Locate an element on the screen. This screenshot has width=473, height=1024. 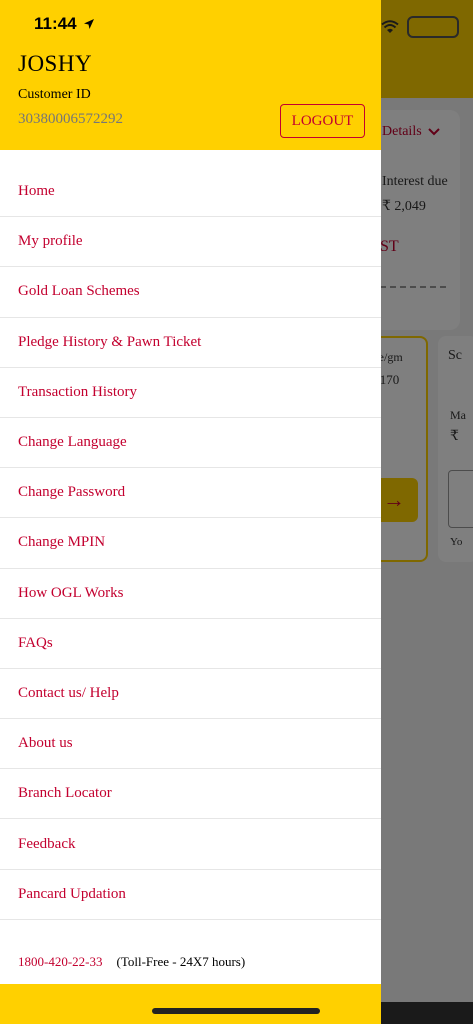
time-text: 11:44 is located at coordinates (55, 23).